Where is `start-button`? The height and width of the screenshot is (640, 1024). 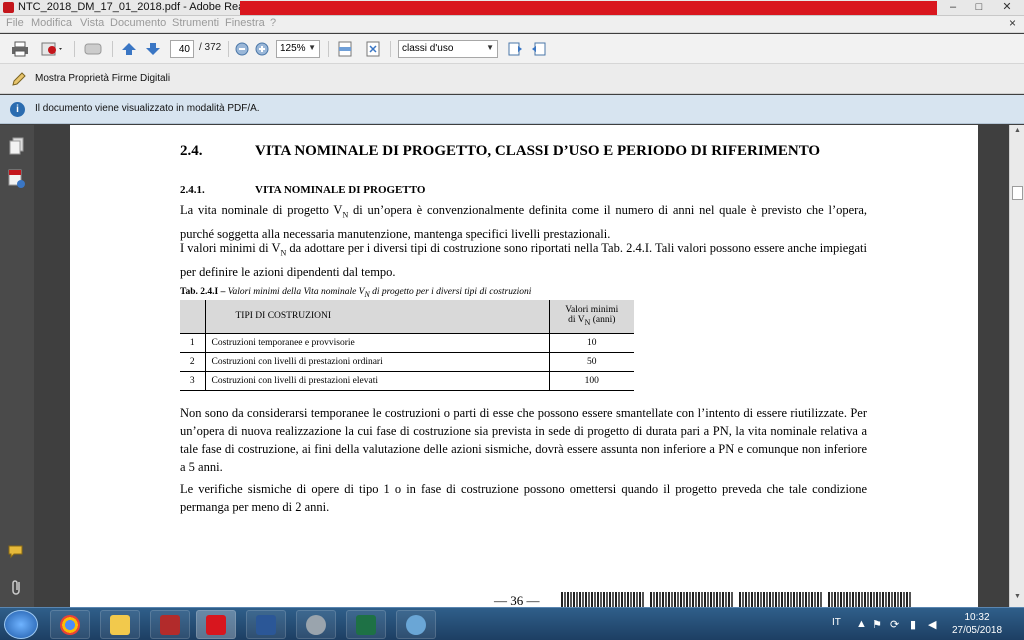
start-button is located at coordinates (21, 624).